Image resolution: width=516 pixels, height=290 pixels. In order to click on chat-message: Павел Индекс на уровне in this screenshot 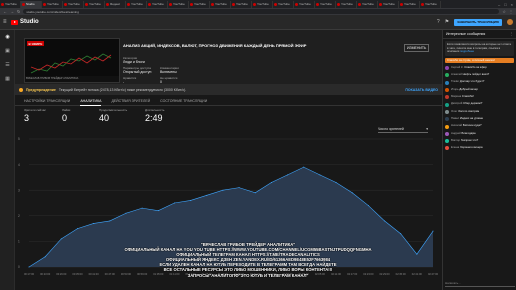, I will do `click(479, 118)`.